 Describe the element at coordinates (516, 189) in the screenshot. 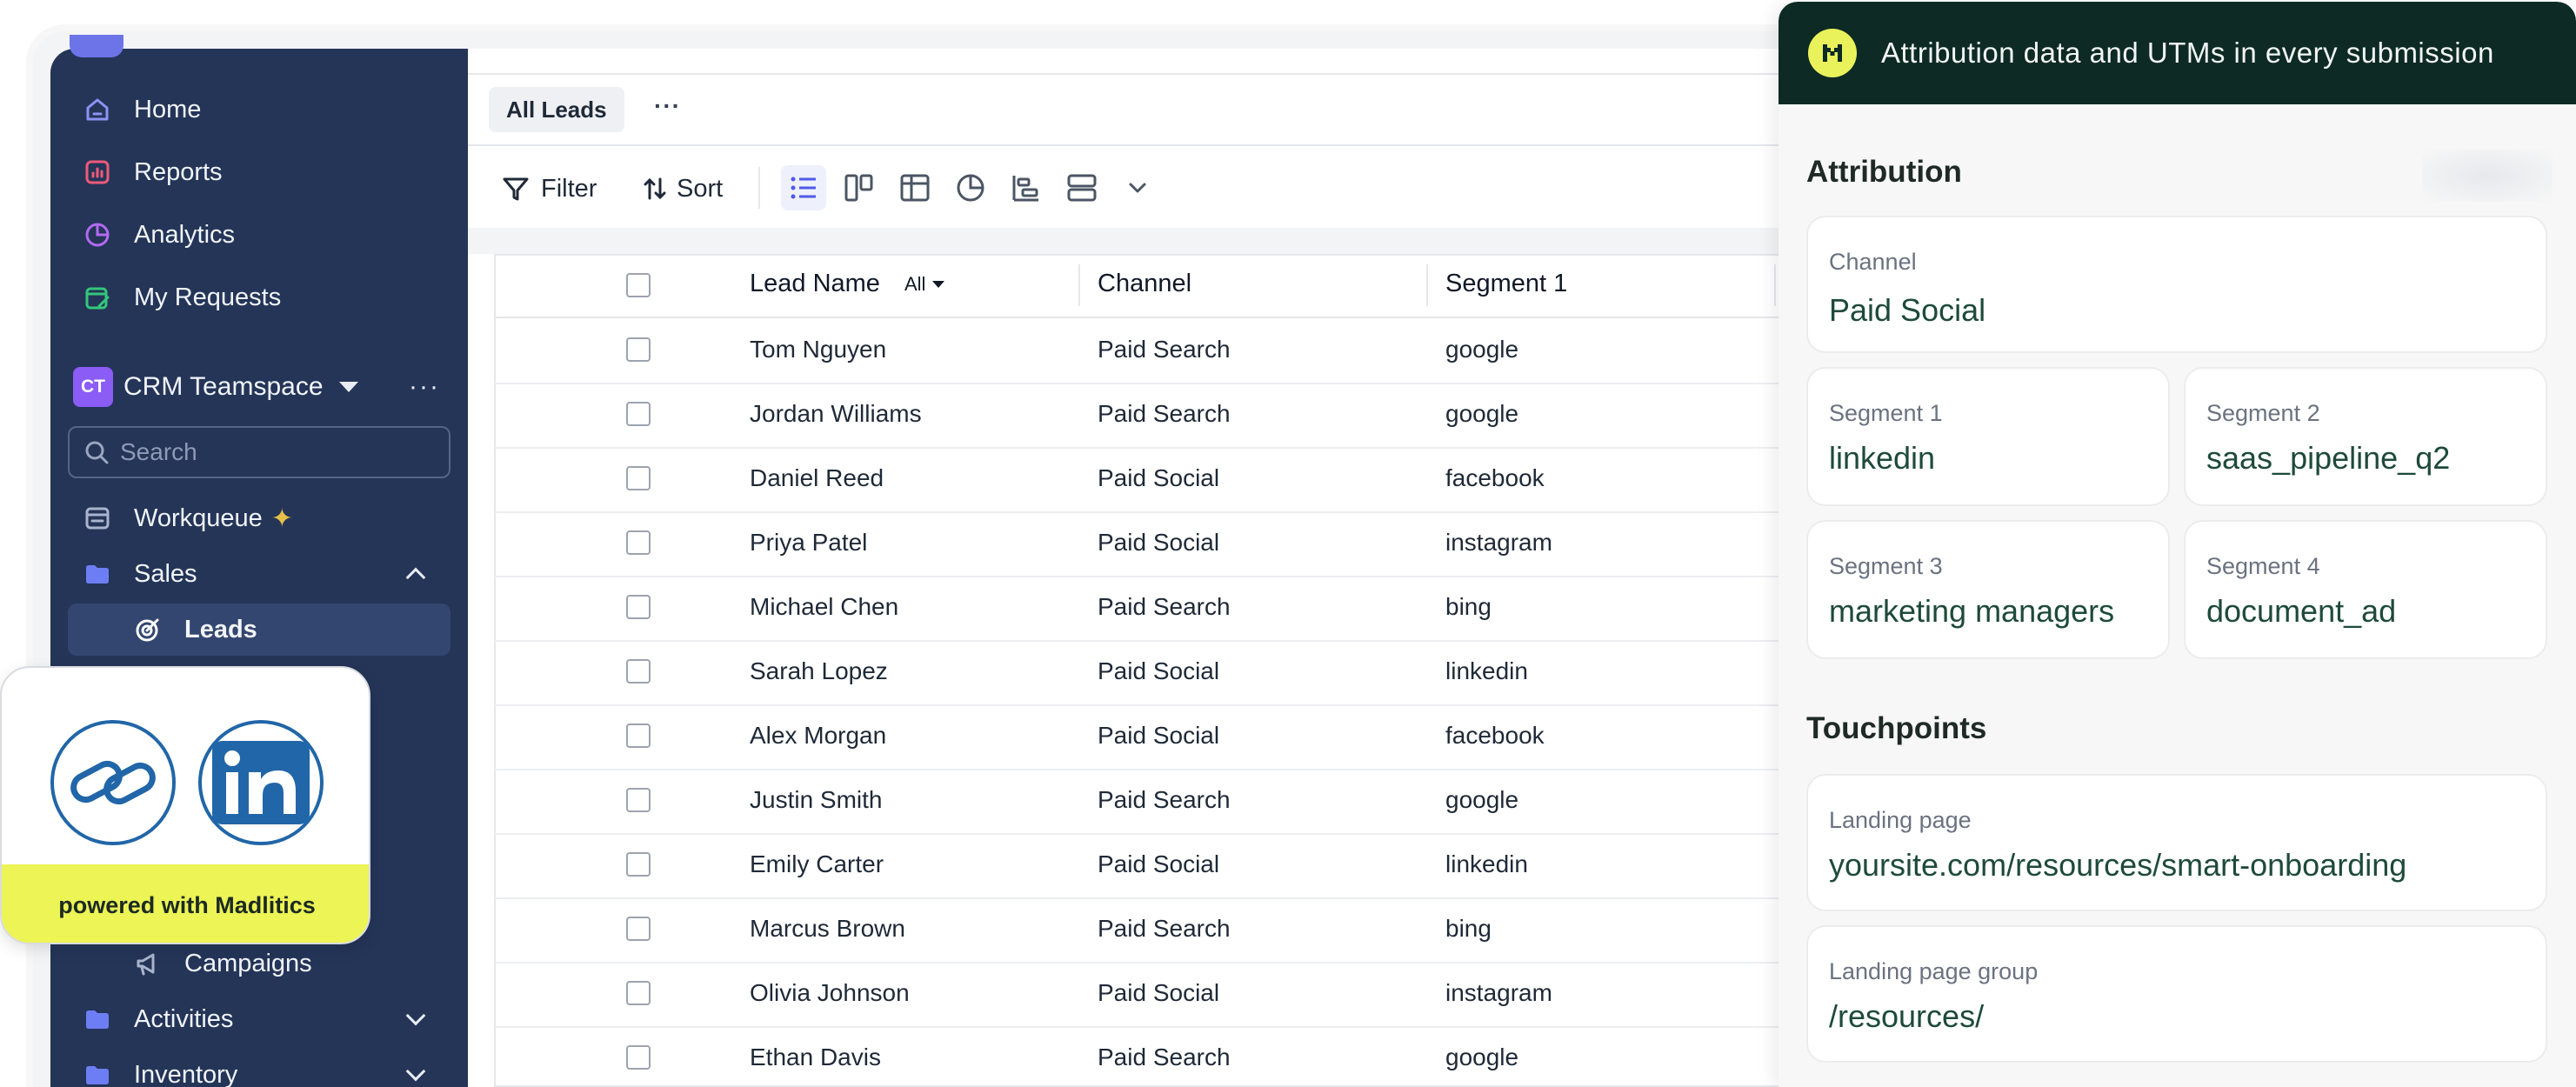

I see `filter-icon` at that location.